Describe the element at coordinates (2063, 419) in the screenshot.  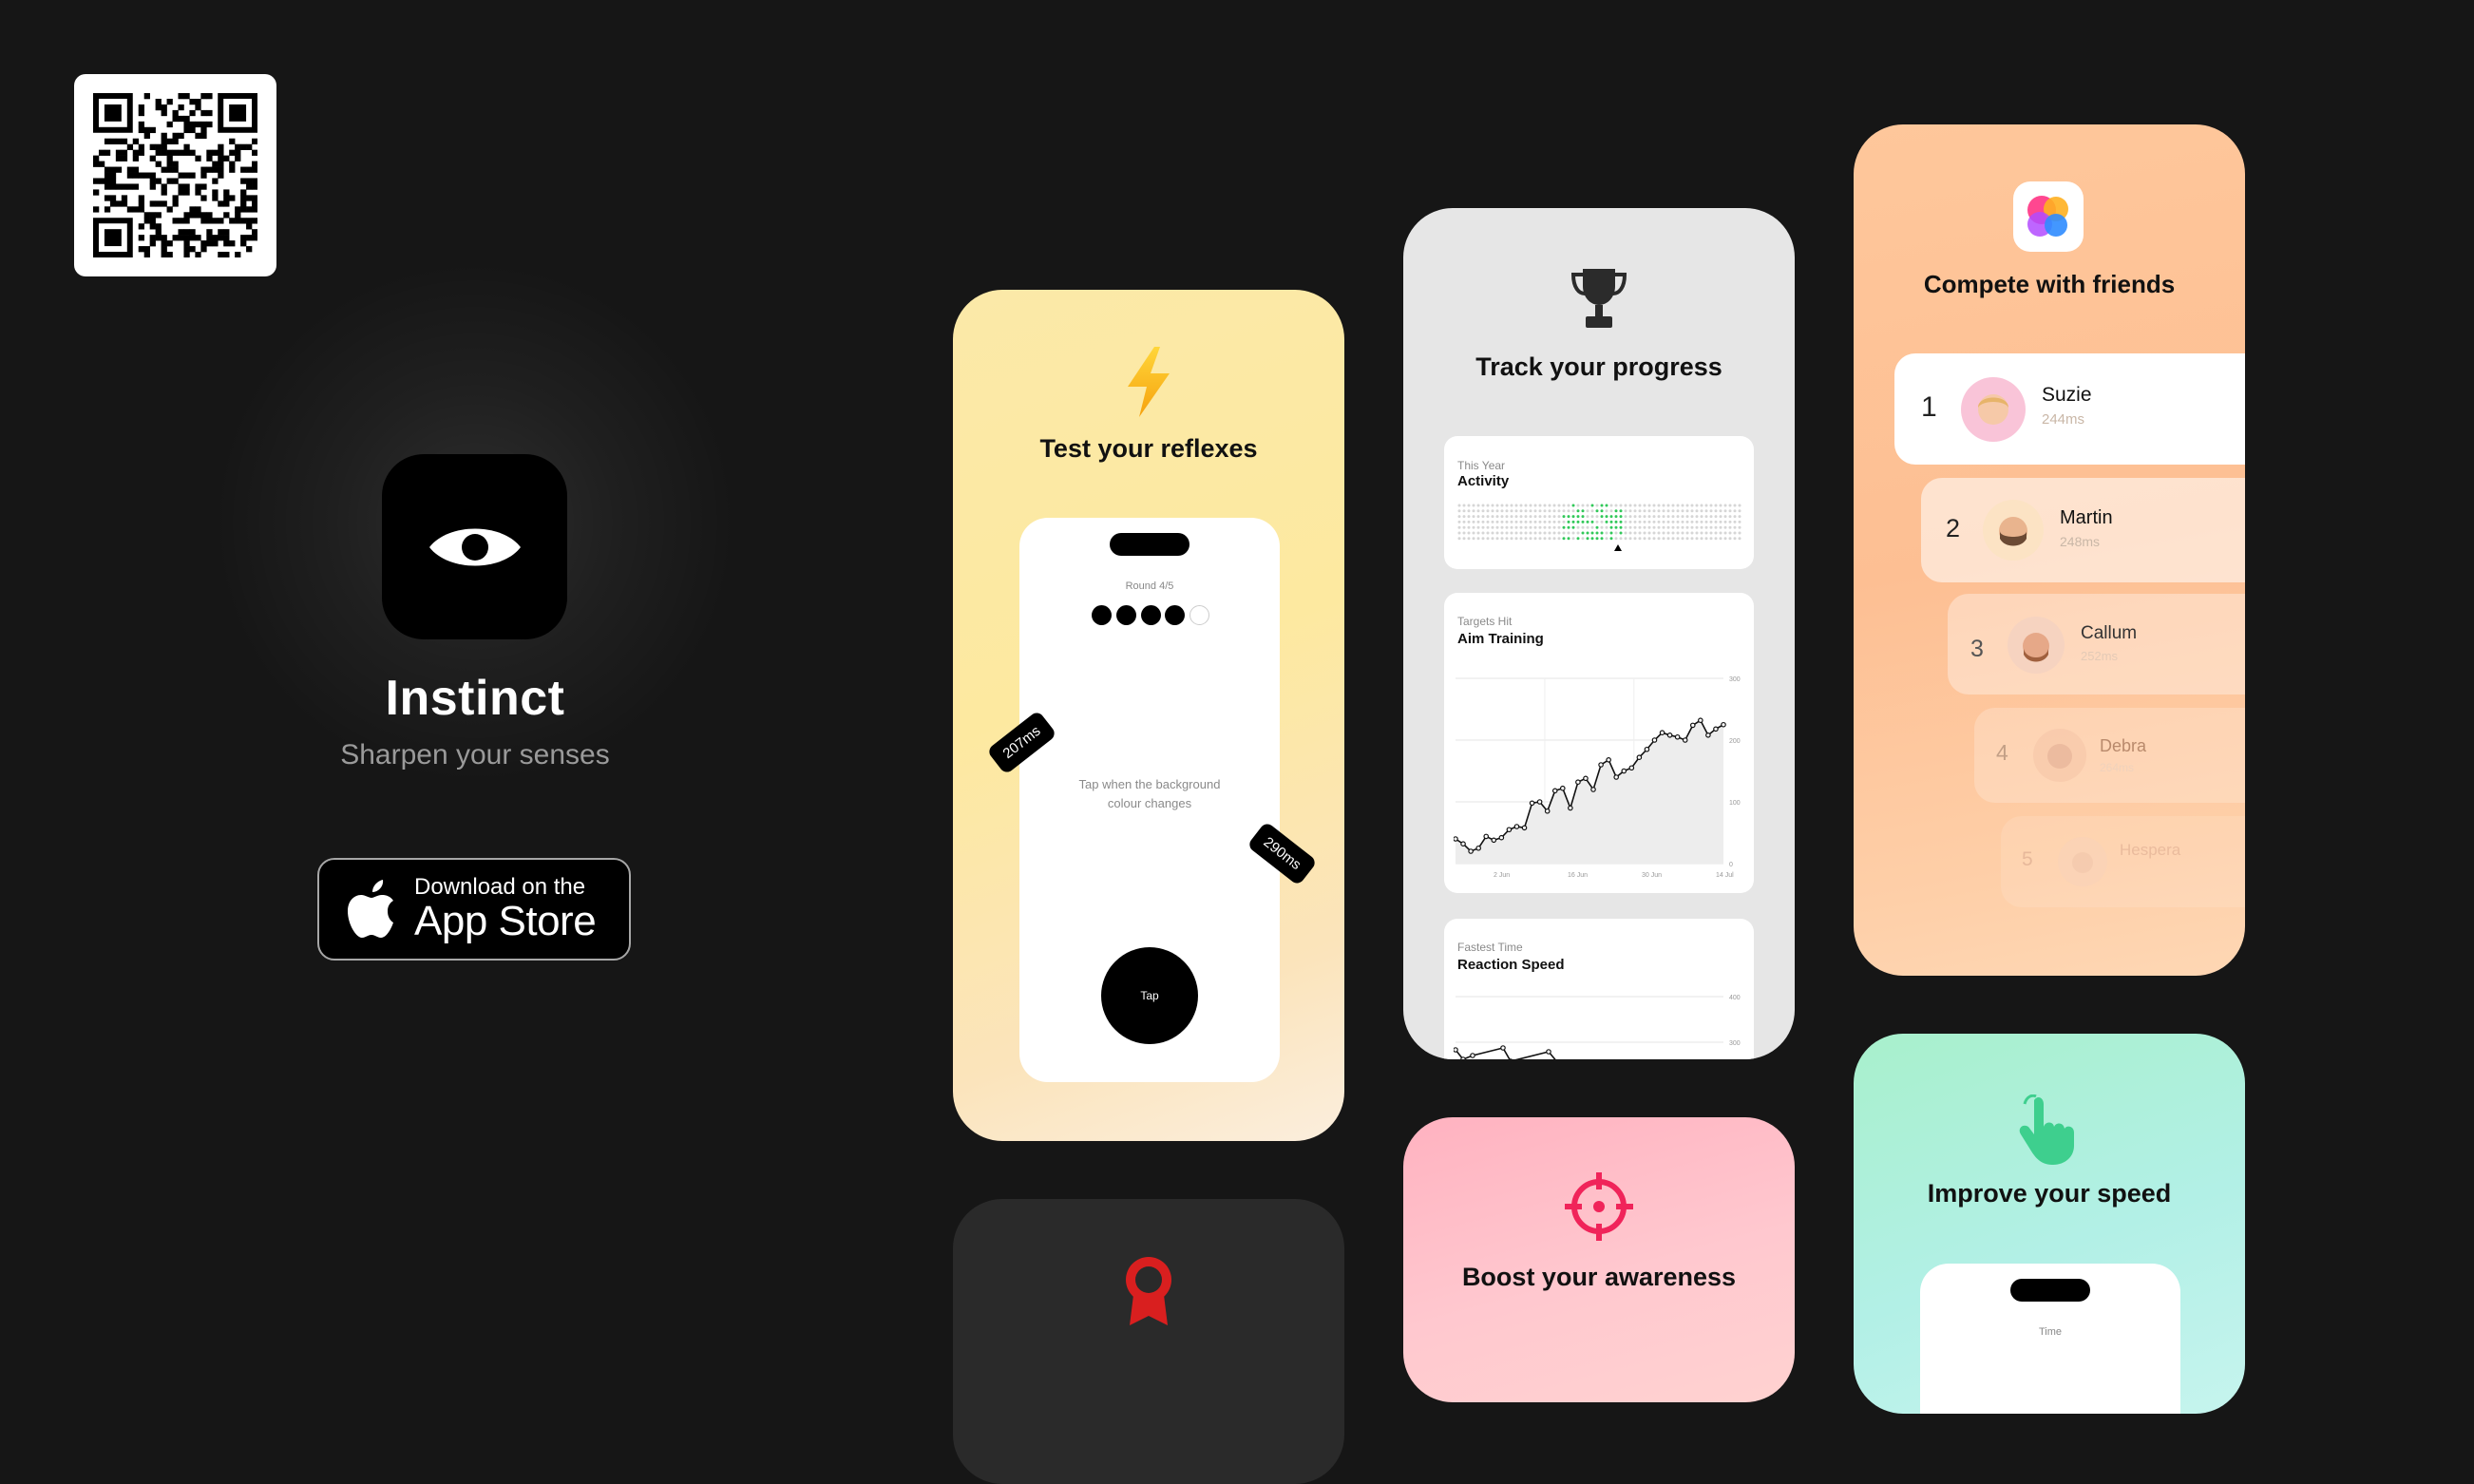
I see `player-time: 244ms` at that location.